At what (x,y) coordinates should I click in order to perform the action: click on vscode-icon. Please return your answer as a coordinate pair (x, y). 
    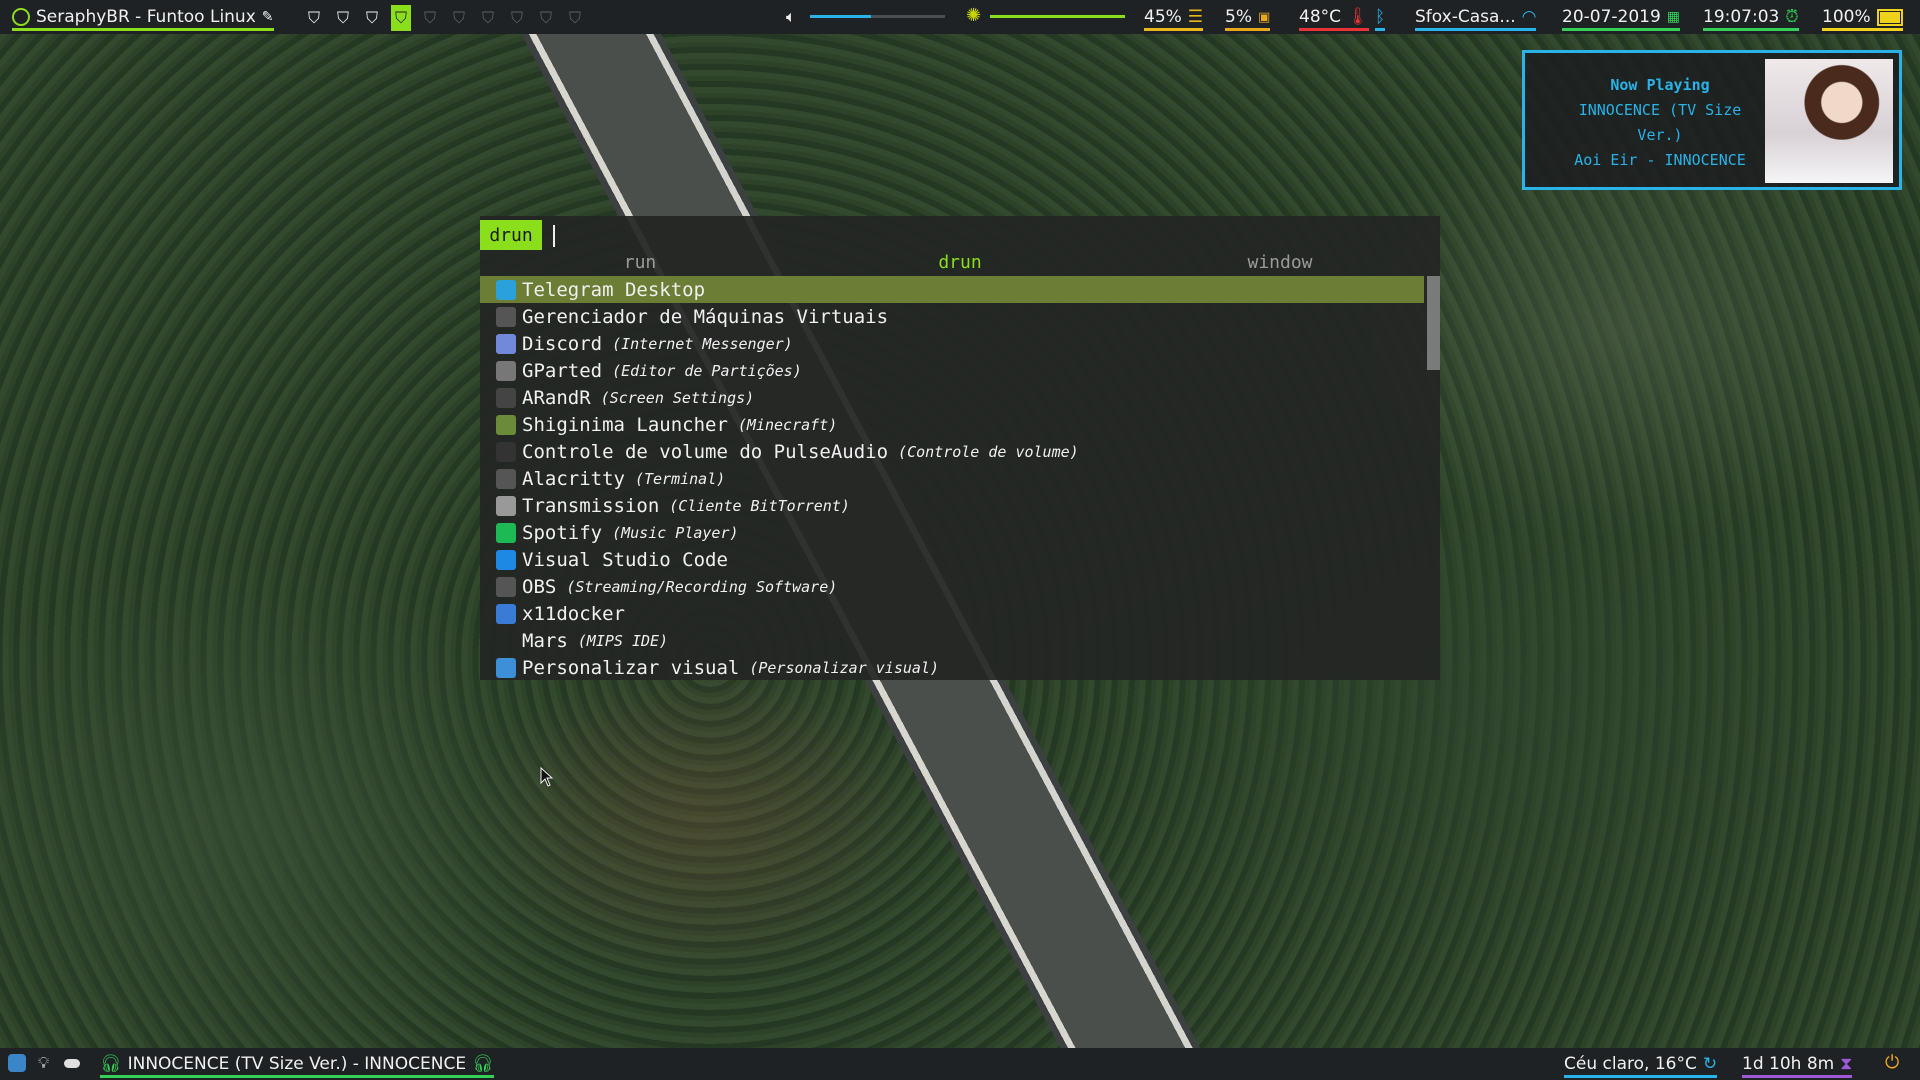
    Looking at the image, I should click on (506, 559).